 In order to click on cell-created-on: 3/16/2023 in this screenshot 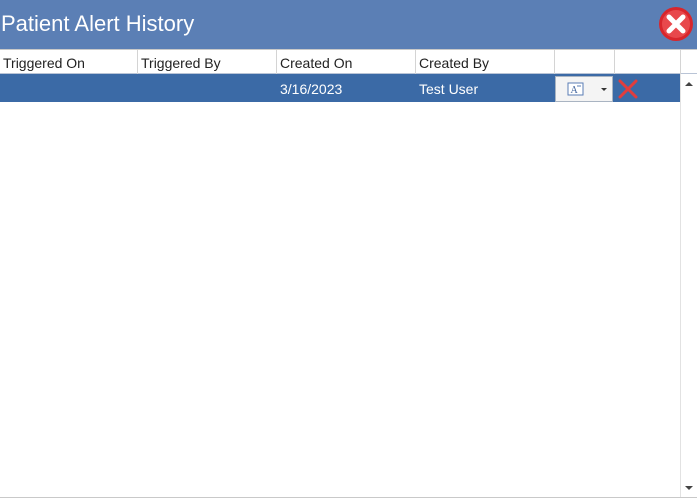, I will do `click(346, 88)`.